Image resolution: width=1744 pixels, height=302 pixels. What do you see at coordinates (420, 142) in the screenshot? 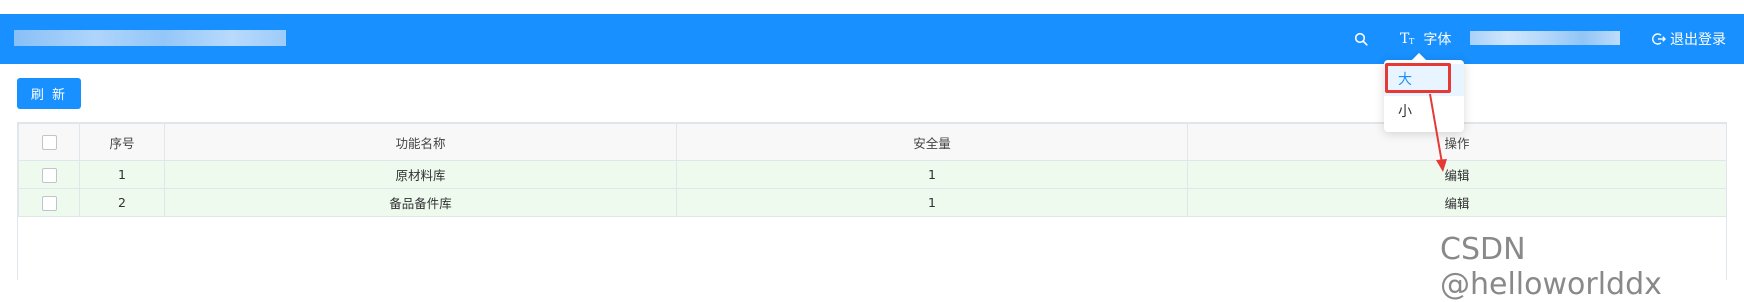
I see `column-header-name: 功能名称` at bounding box center [420, 142].